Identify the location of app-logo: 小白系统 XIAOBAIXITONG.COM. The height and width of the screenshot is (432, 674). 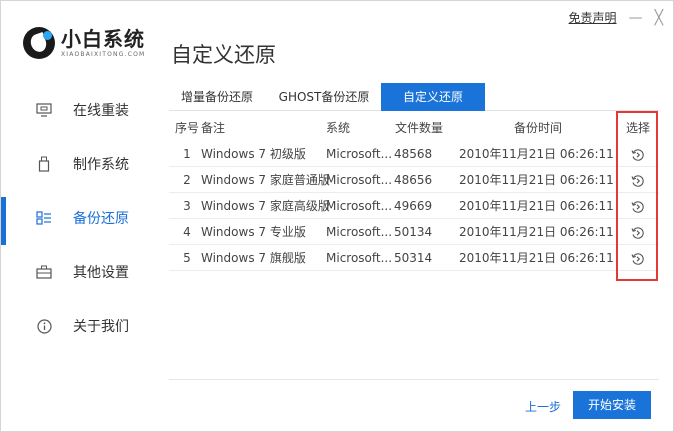
(84, 43).